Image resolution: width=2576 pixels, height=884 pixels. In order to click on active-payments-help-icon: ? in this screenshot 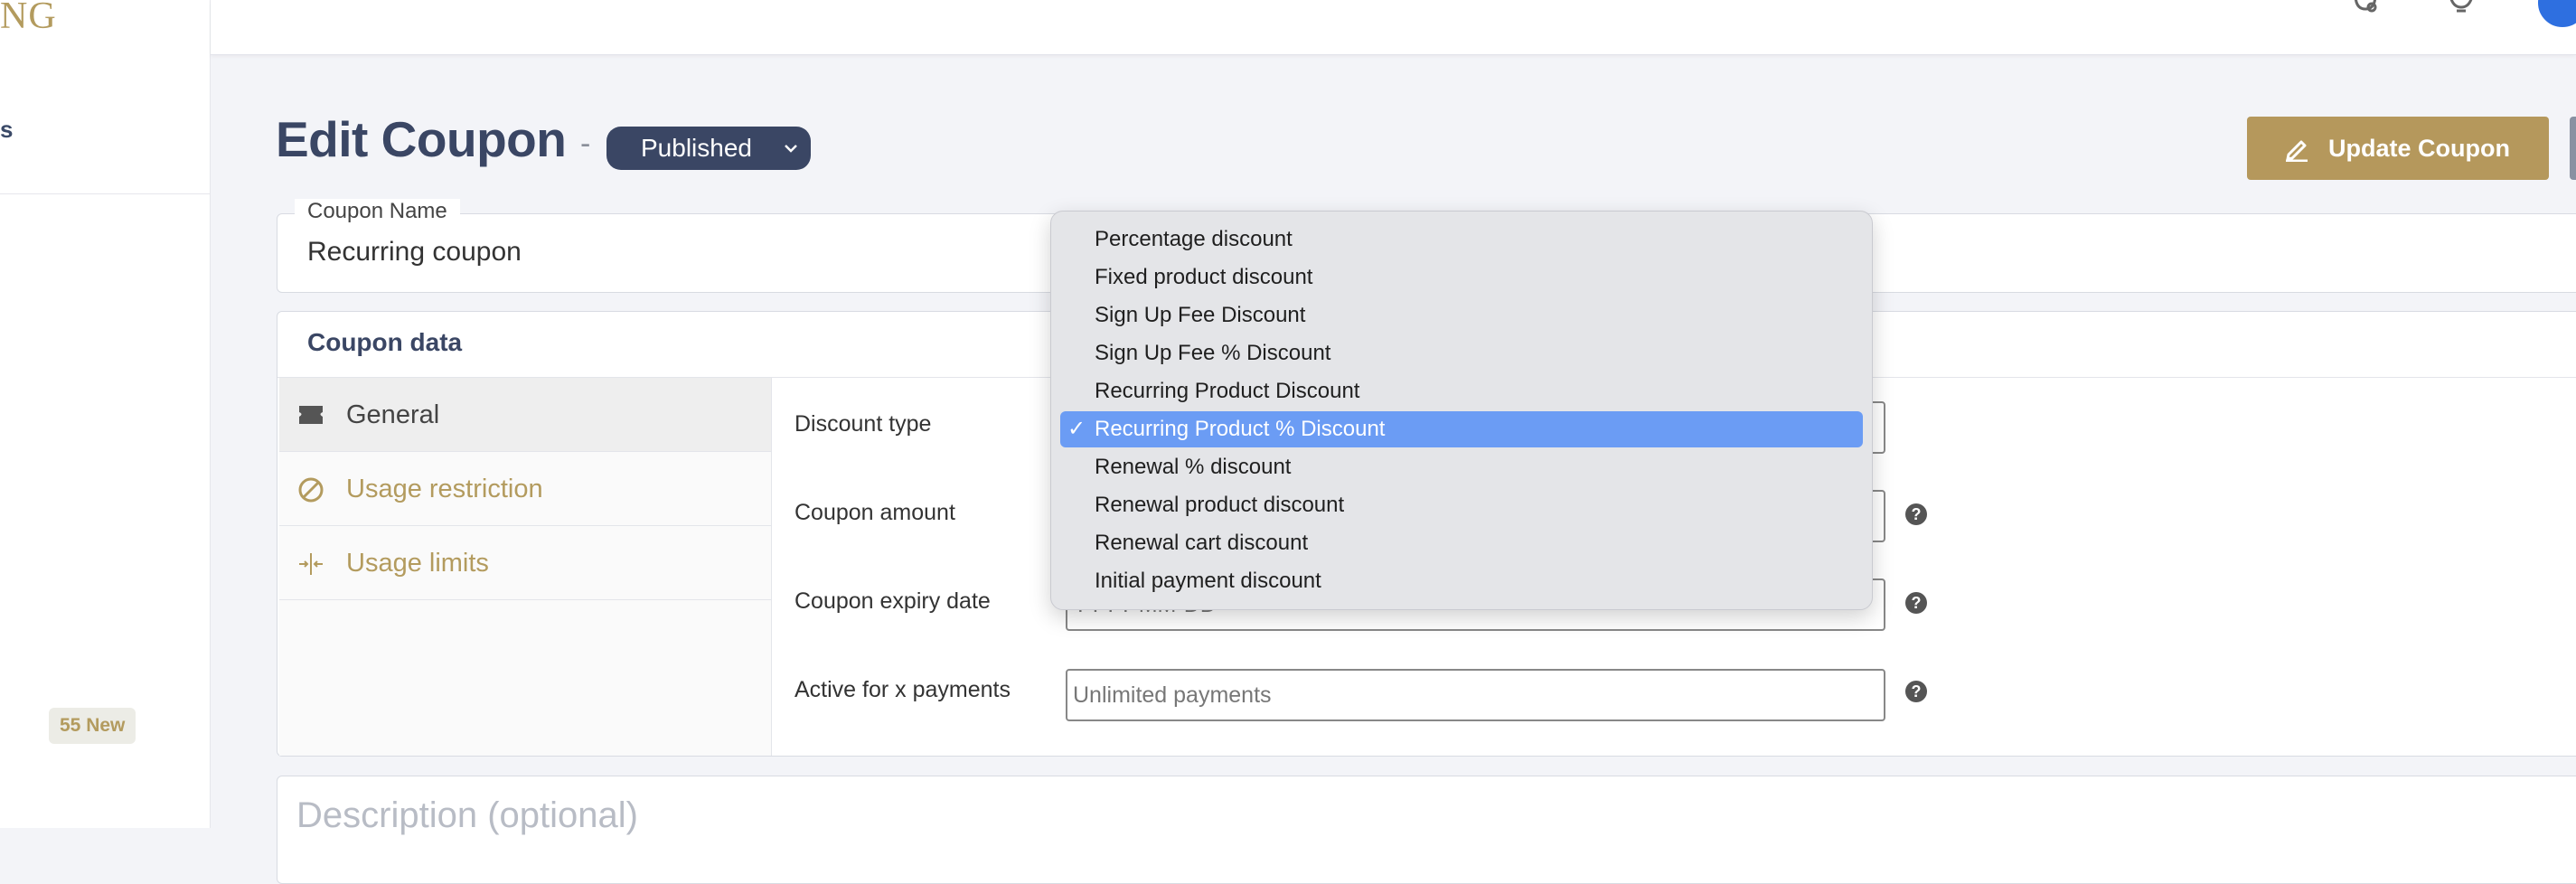, I will do `click(1916, 691)`.